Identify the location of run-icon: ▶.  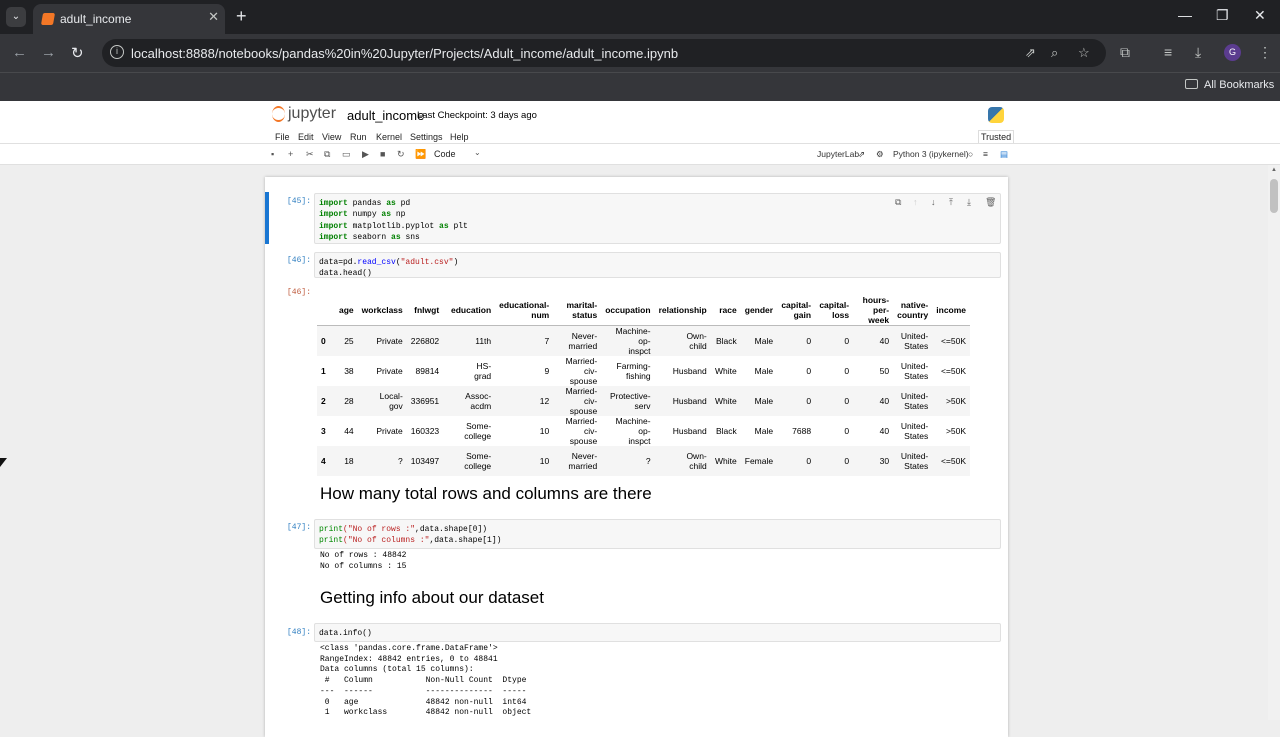
(365, 154).